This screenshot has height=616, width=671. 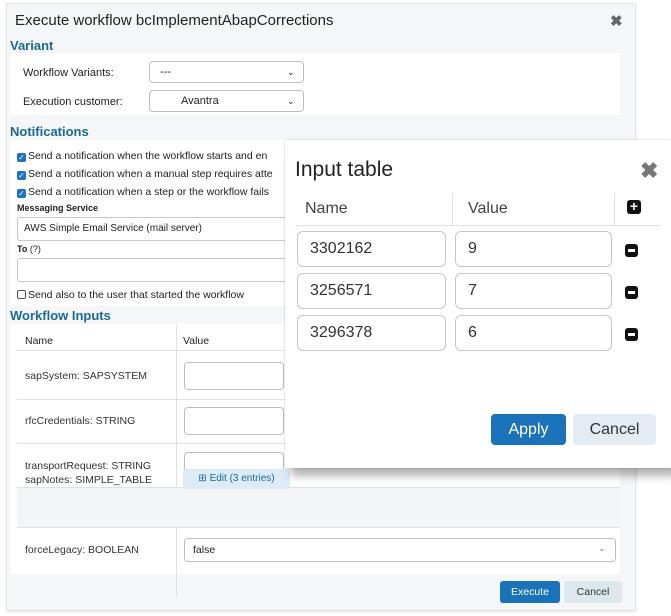 What do you see at coordinates (472, 332) in the screenshot?
I see `value-cell-value: 6` at bounding box center [472, 332].